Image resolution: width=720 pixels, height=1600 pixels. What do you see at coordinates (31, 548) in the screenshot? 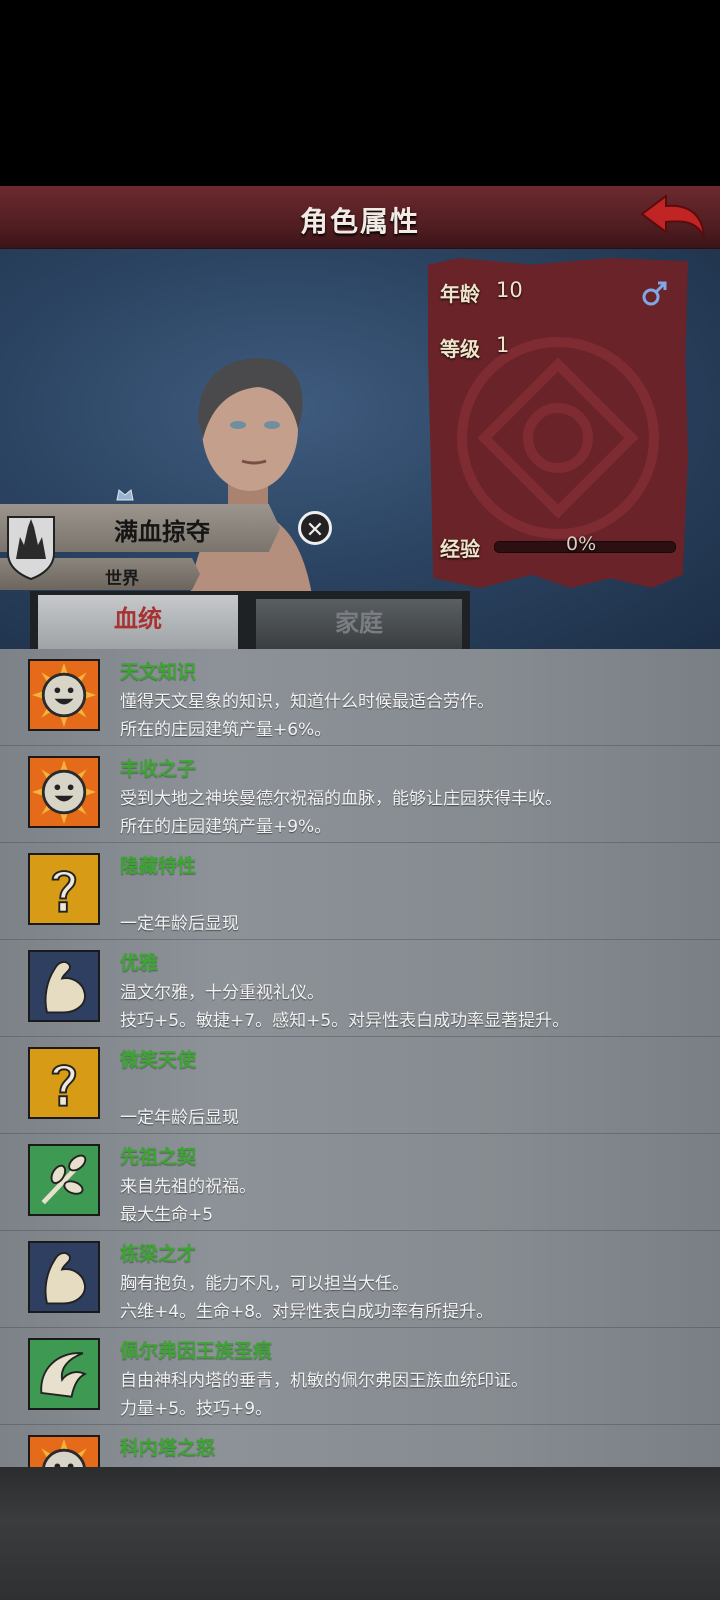
I see `castle-shield-icon` at bounding box center [31, 548].